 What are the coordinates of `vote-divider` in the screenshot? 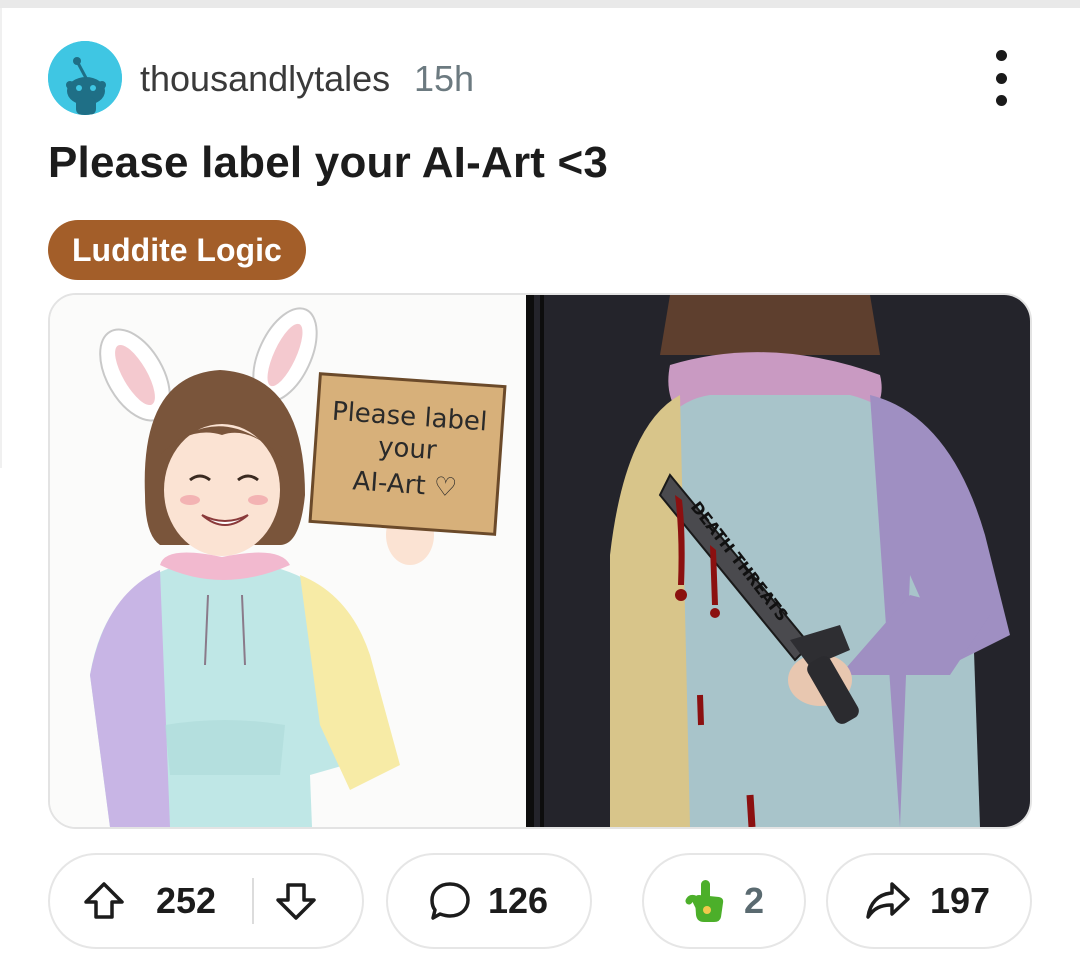 It's located at (253, 901).